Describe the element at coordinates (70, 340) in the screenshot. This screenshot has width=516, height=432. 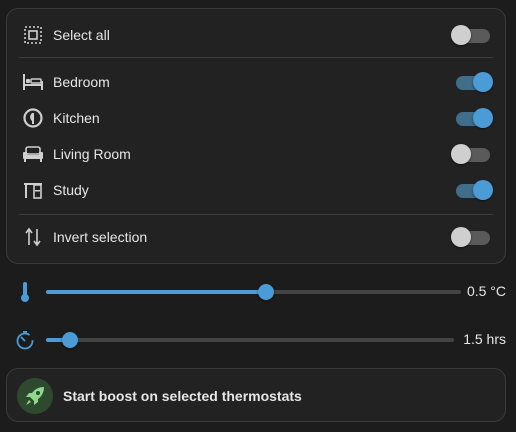
I see `duration-slider-thumb` at that location.